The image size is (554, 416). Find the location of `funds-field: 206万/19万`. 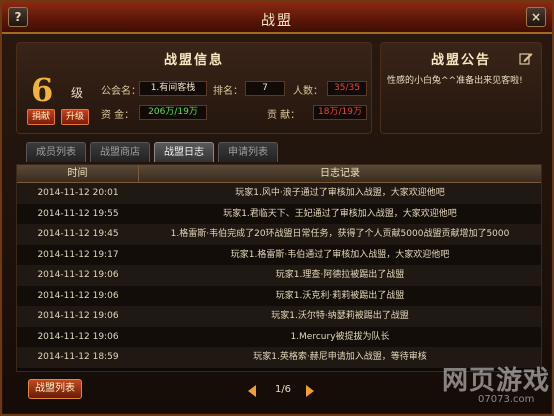

funds-field: 206万/19万 is located at coordinates (173, 112).